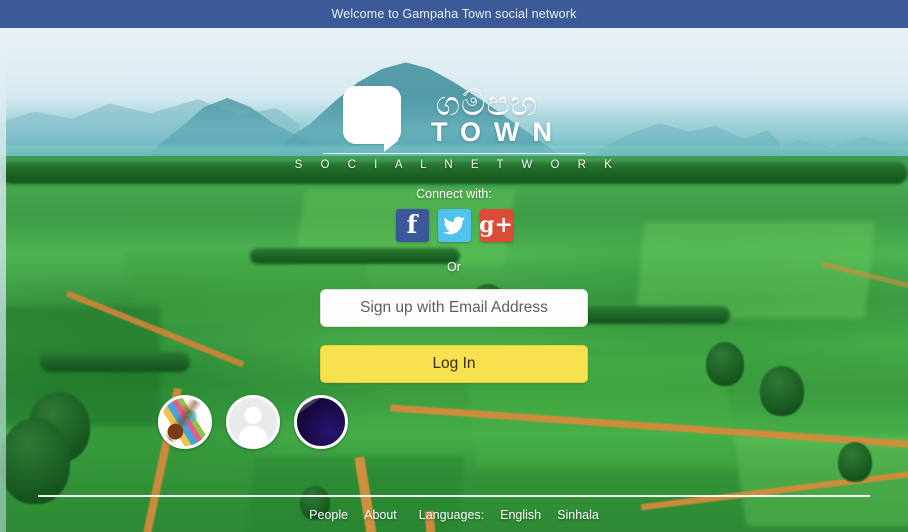 The width and height of the screenshot is (908, 532). Describe the element at coordinates (520, 515) in the screenshot. I see `footer-link-english: English` at that location.